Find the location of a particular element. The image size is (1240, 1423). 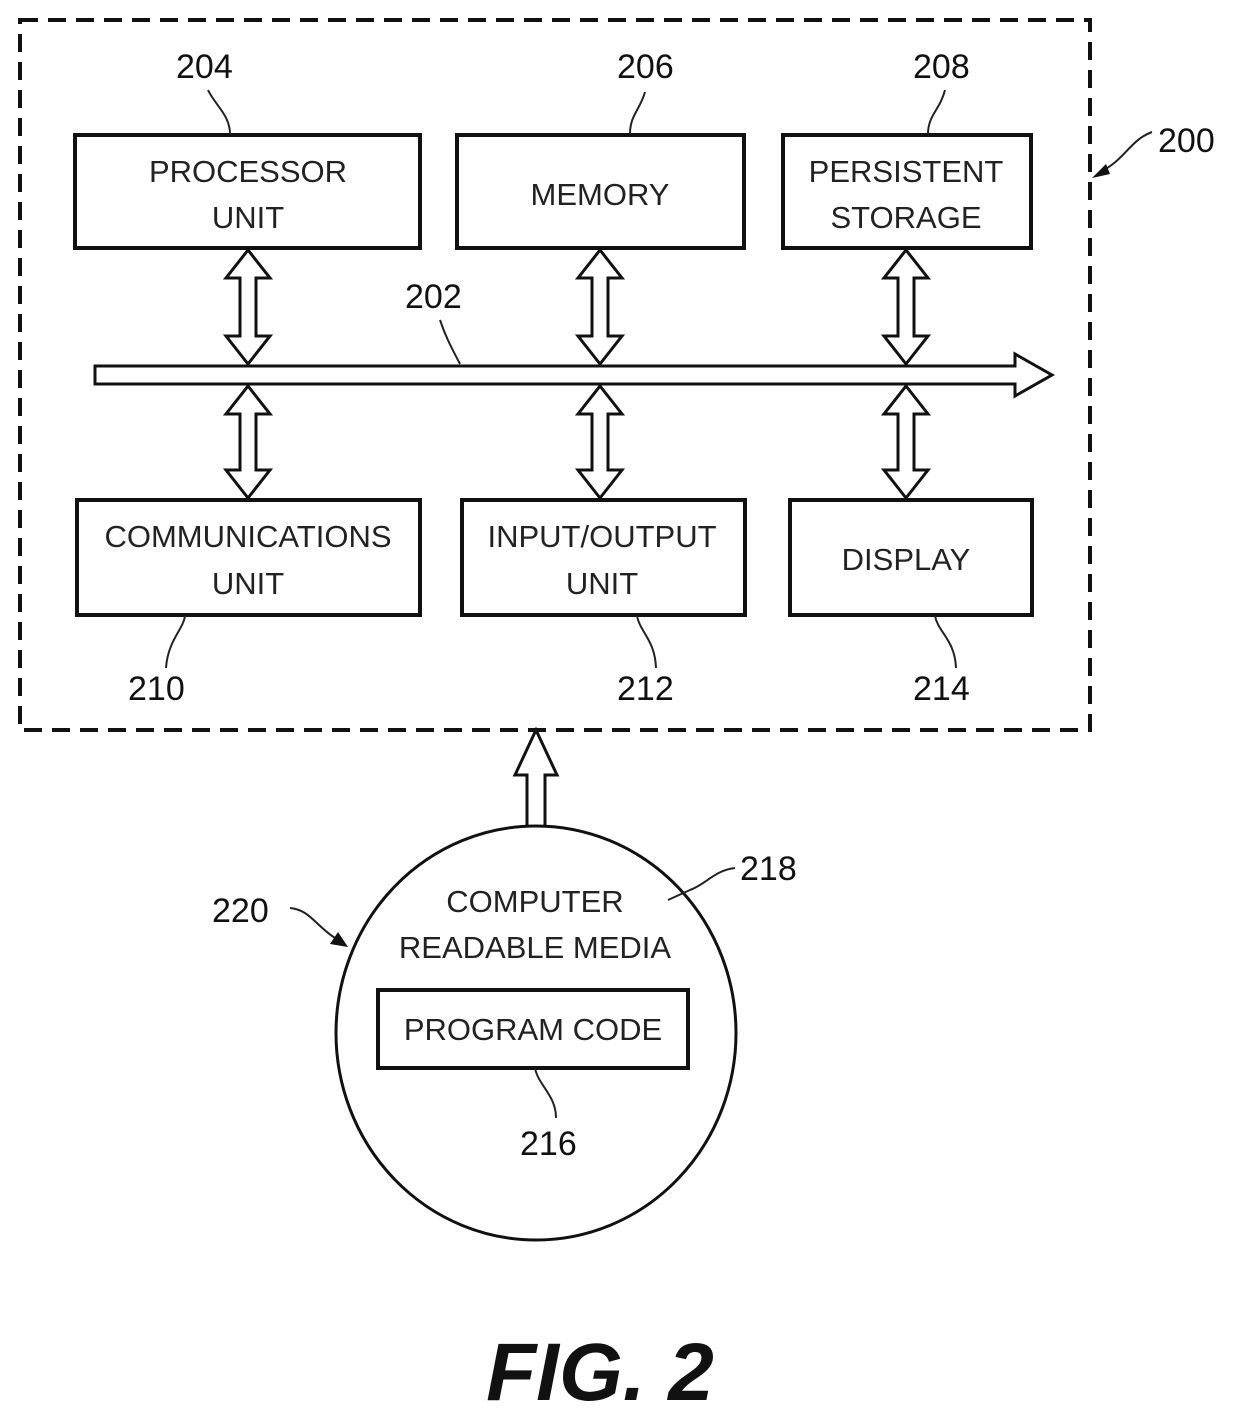

component-label-line: INPUT/OUTPUT is located at coordinates (601, 536).